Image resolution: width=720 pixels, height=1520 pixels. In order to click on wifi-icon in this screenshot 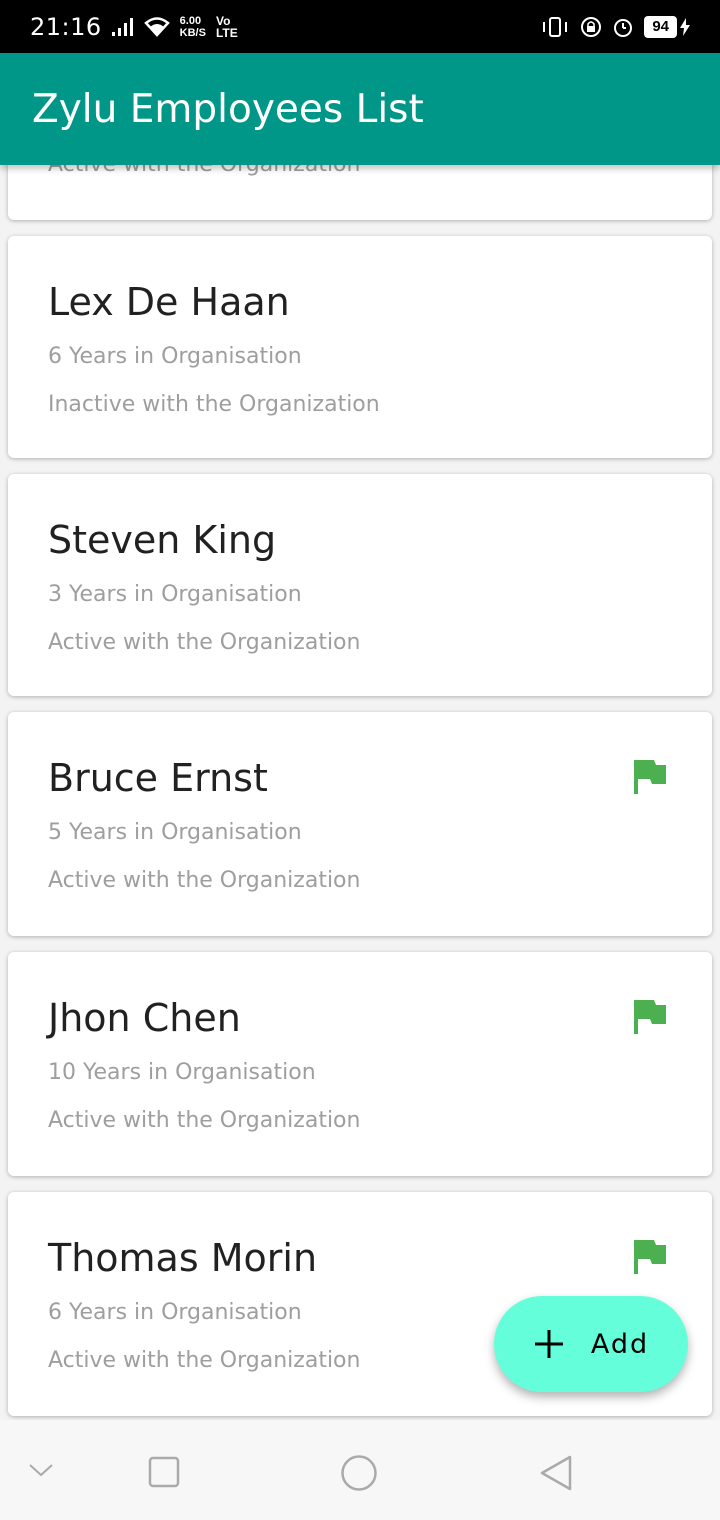, I will do `click(156, 26)`.